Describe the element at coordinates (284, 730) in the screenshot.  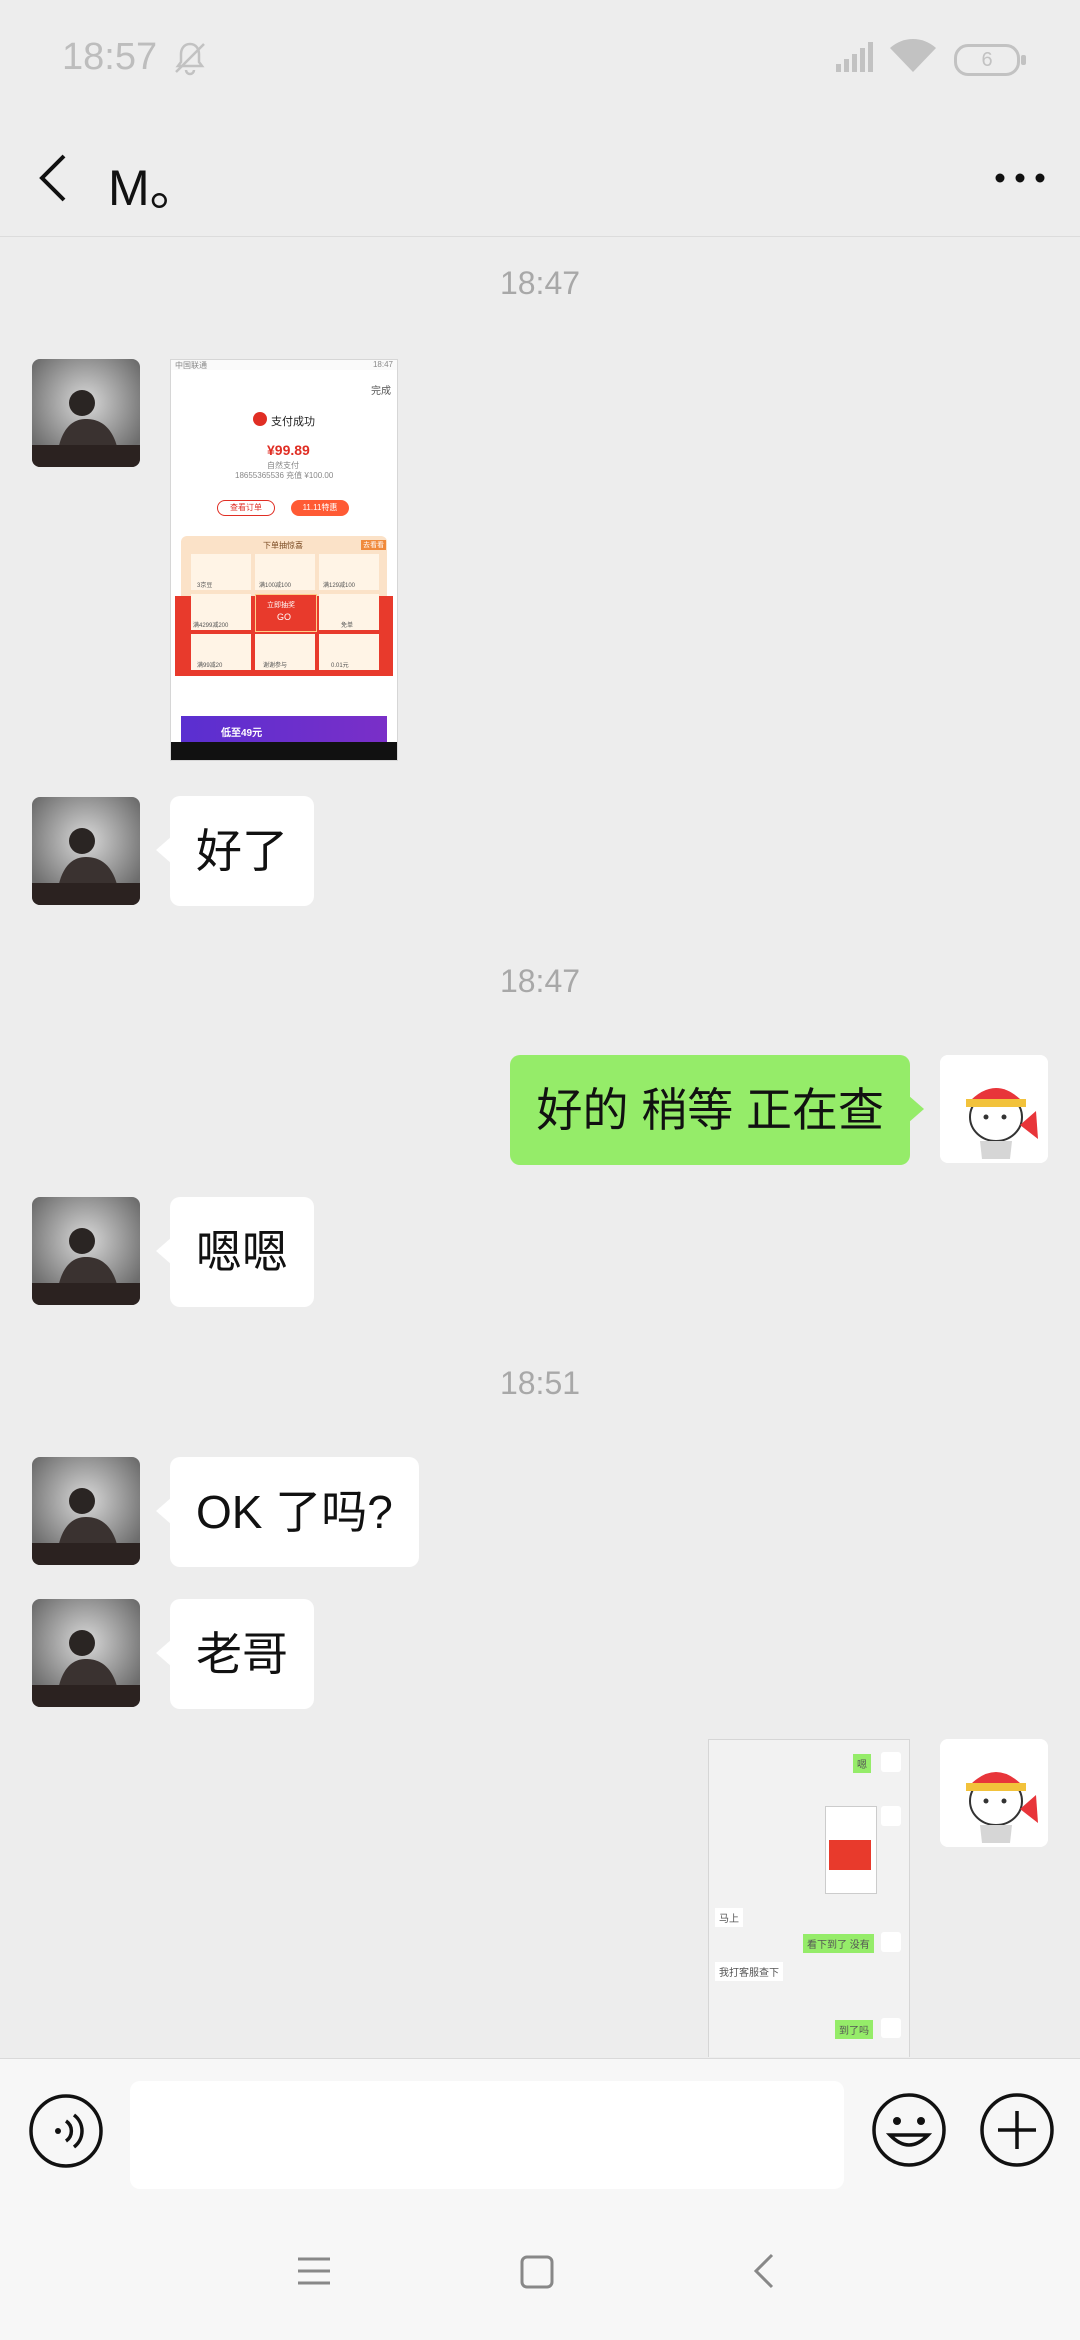
I see `promo-banner` at that location.